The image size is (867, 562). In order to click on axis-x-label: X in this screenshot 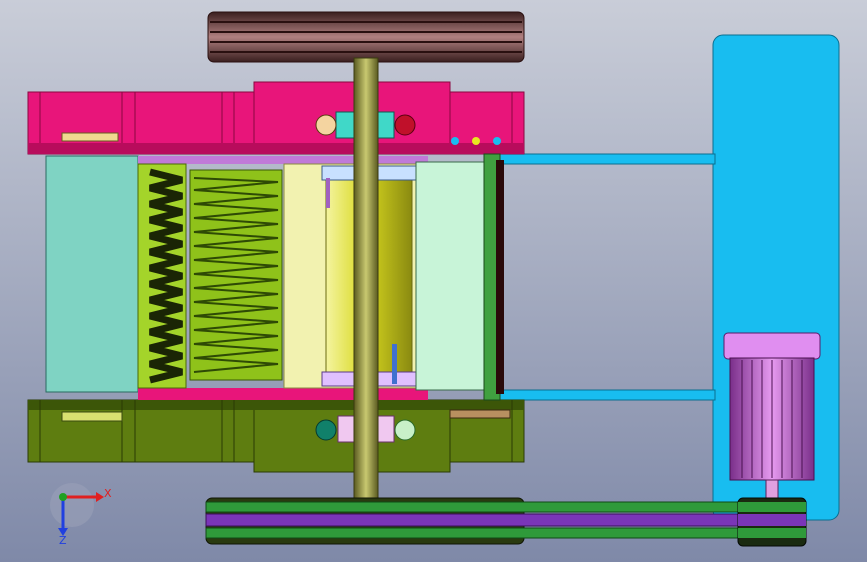, I will do `click(108, 493)`.